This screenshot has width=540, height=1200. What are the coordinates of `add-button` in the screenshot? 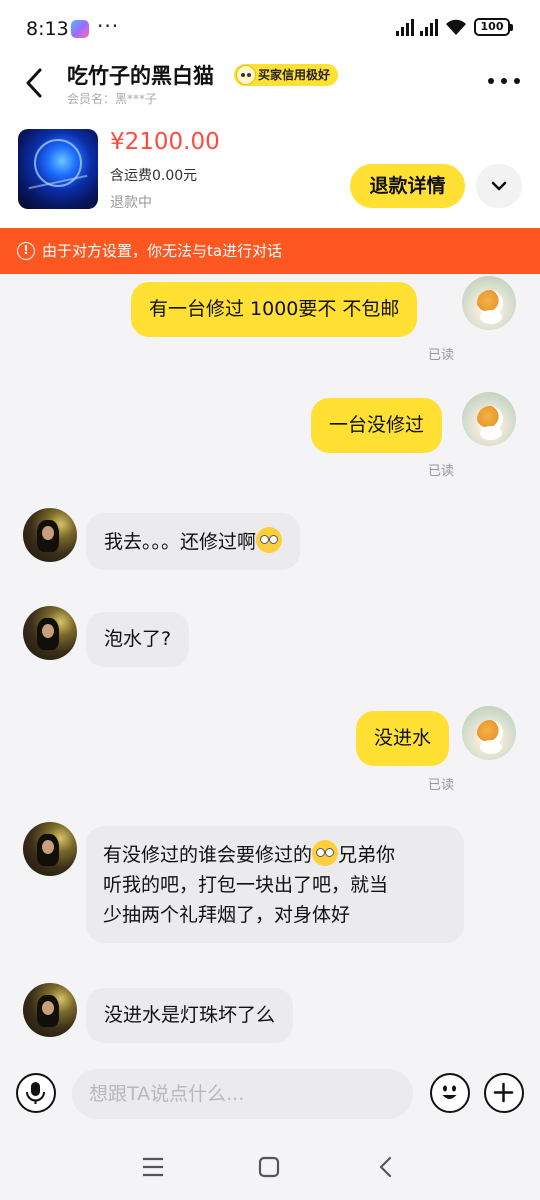 It's located at (504, 1093).